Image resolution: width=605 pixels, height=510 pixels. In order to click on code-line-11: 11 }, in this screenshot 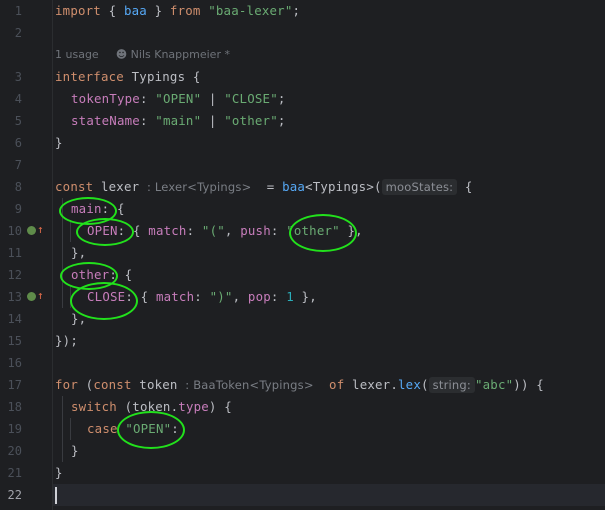, I will do `click(302, 253)`.